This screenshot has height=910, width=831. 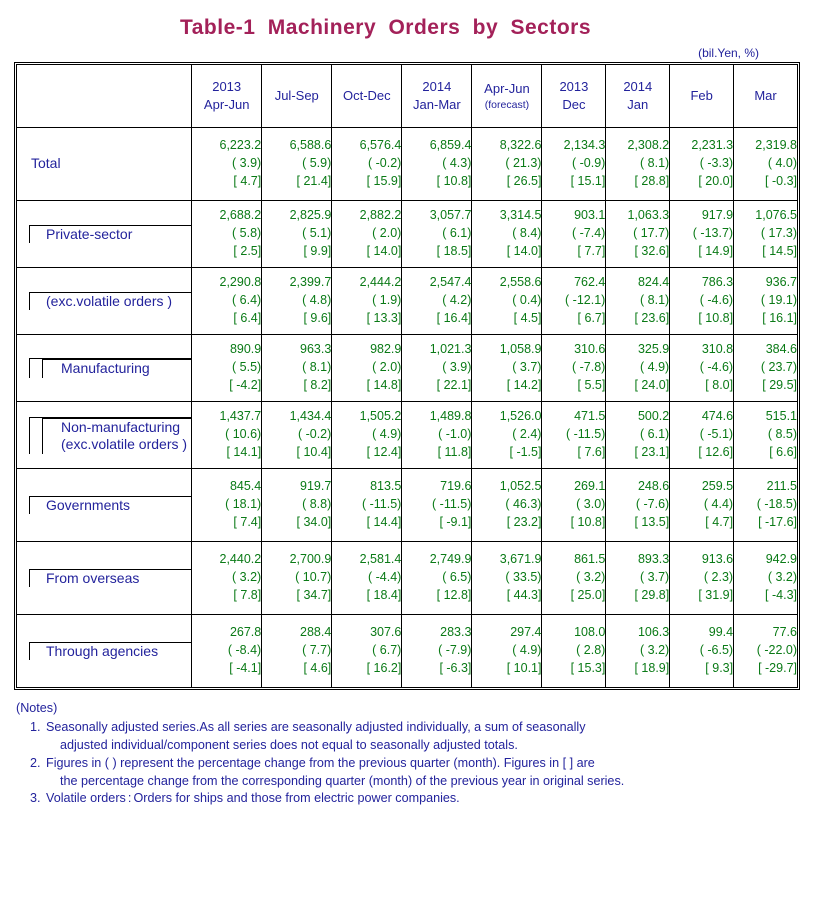 I want to click on row-label: Through agencies, so click(x=102, y=650).